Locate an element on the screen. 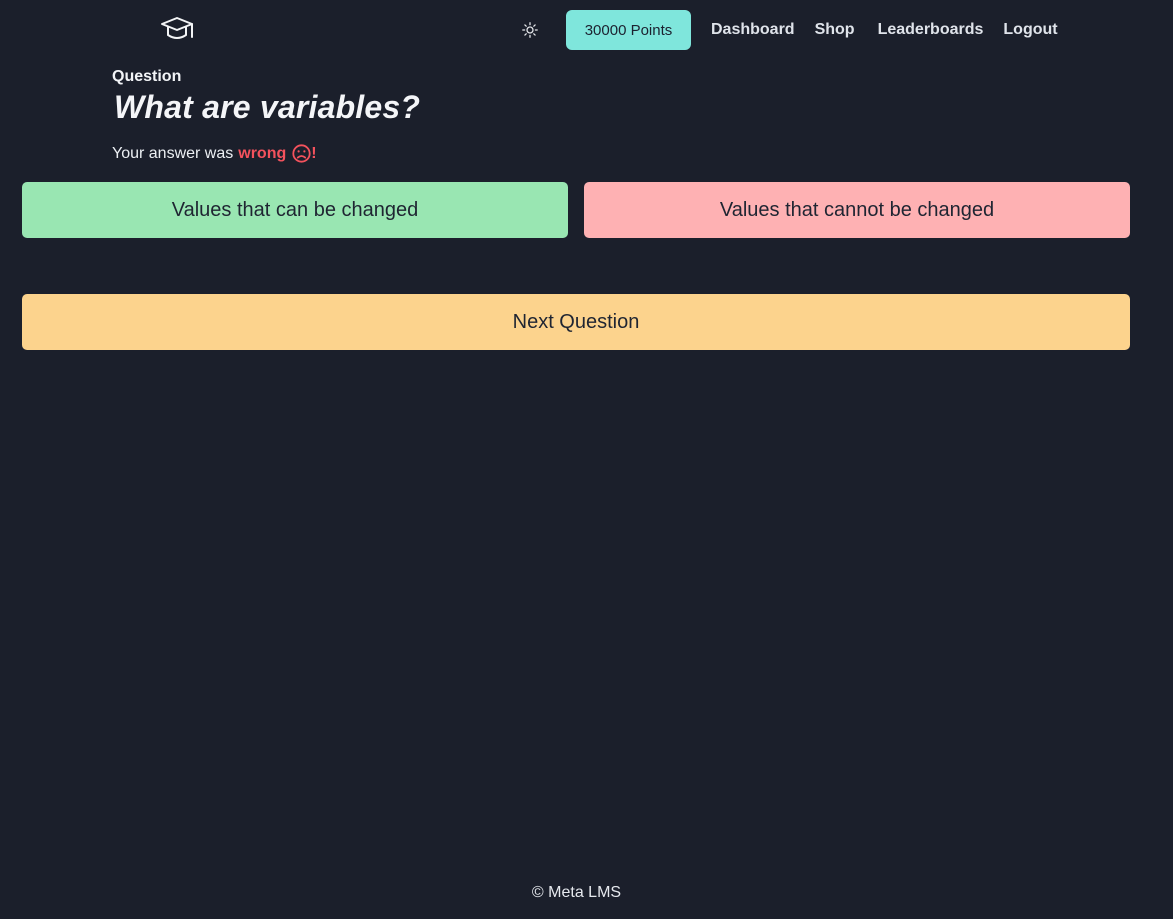 This screenshot has width=1173, height=919. answer-option-correct: Values that can be changed is located at coordinates (295, 210).